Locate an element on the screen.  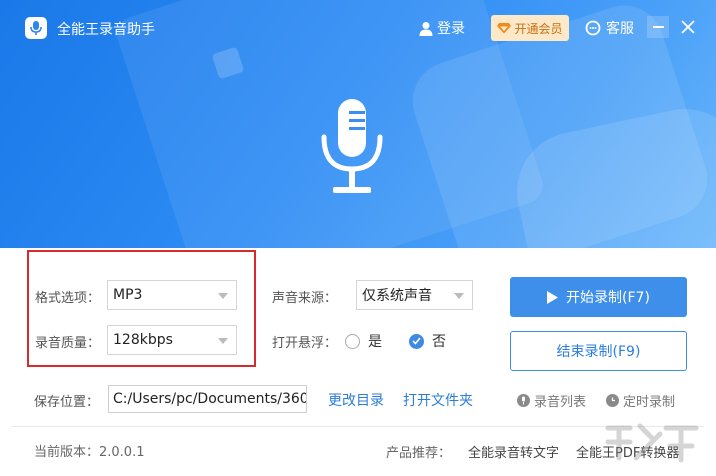
stop-label: 结束录制(F9) is located at coordinates (598, 352).